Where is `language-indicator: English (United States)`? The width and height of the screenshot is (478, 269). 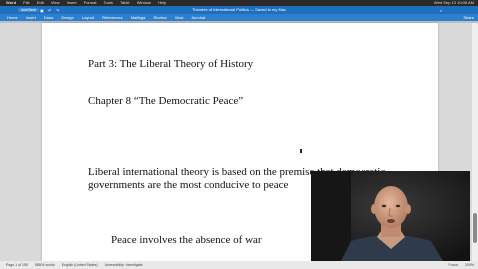
language-indicator: English (United States) is located at coordinates (80, 265).